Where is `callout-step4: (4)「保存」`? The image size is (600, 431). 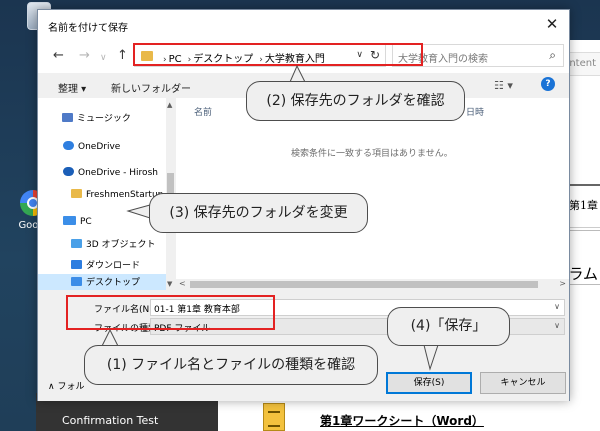
callout-step4: (4)「保存」 is located at coordinates (448, 326).